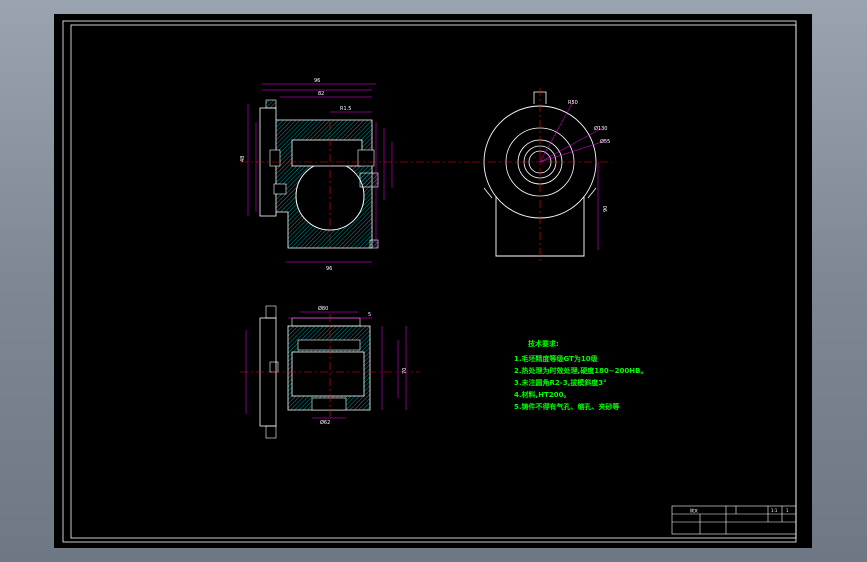 This screenshot has height=562, width=867. Describe the element at coordinates (243, 159) in the screenshot. I see `svg-text: 48` at that location.